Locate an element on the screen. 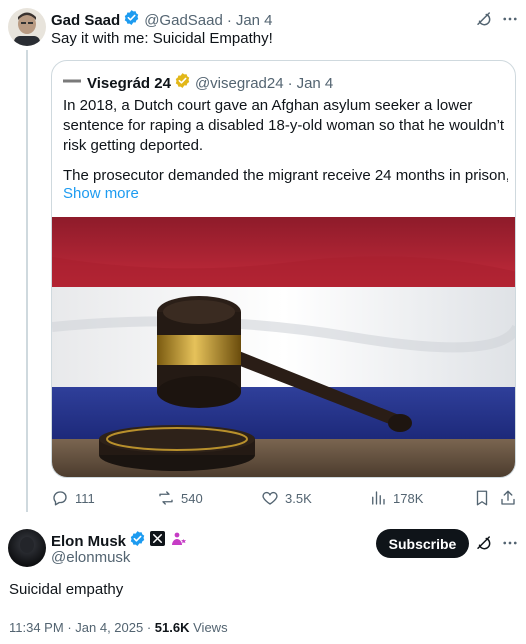 The image size is (526, 644). x-affiliate-badge-icon is located at coordinates (158, 541).